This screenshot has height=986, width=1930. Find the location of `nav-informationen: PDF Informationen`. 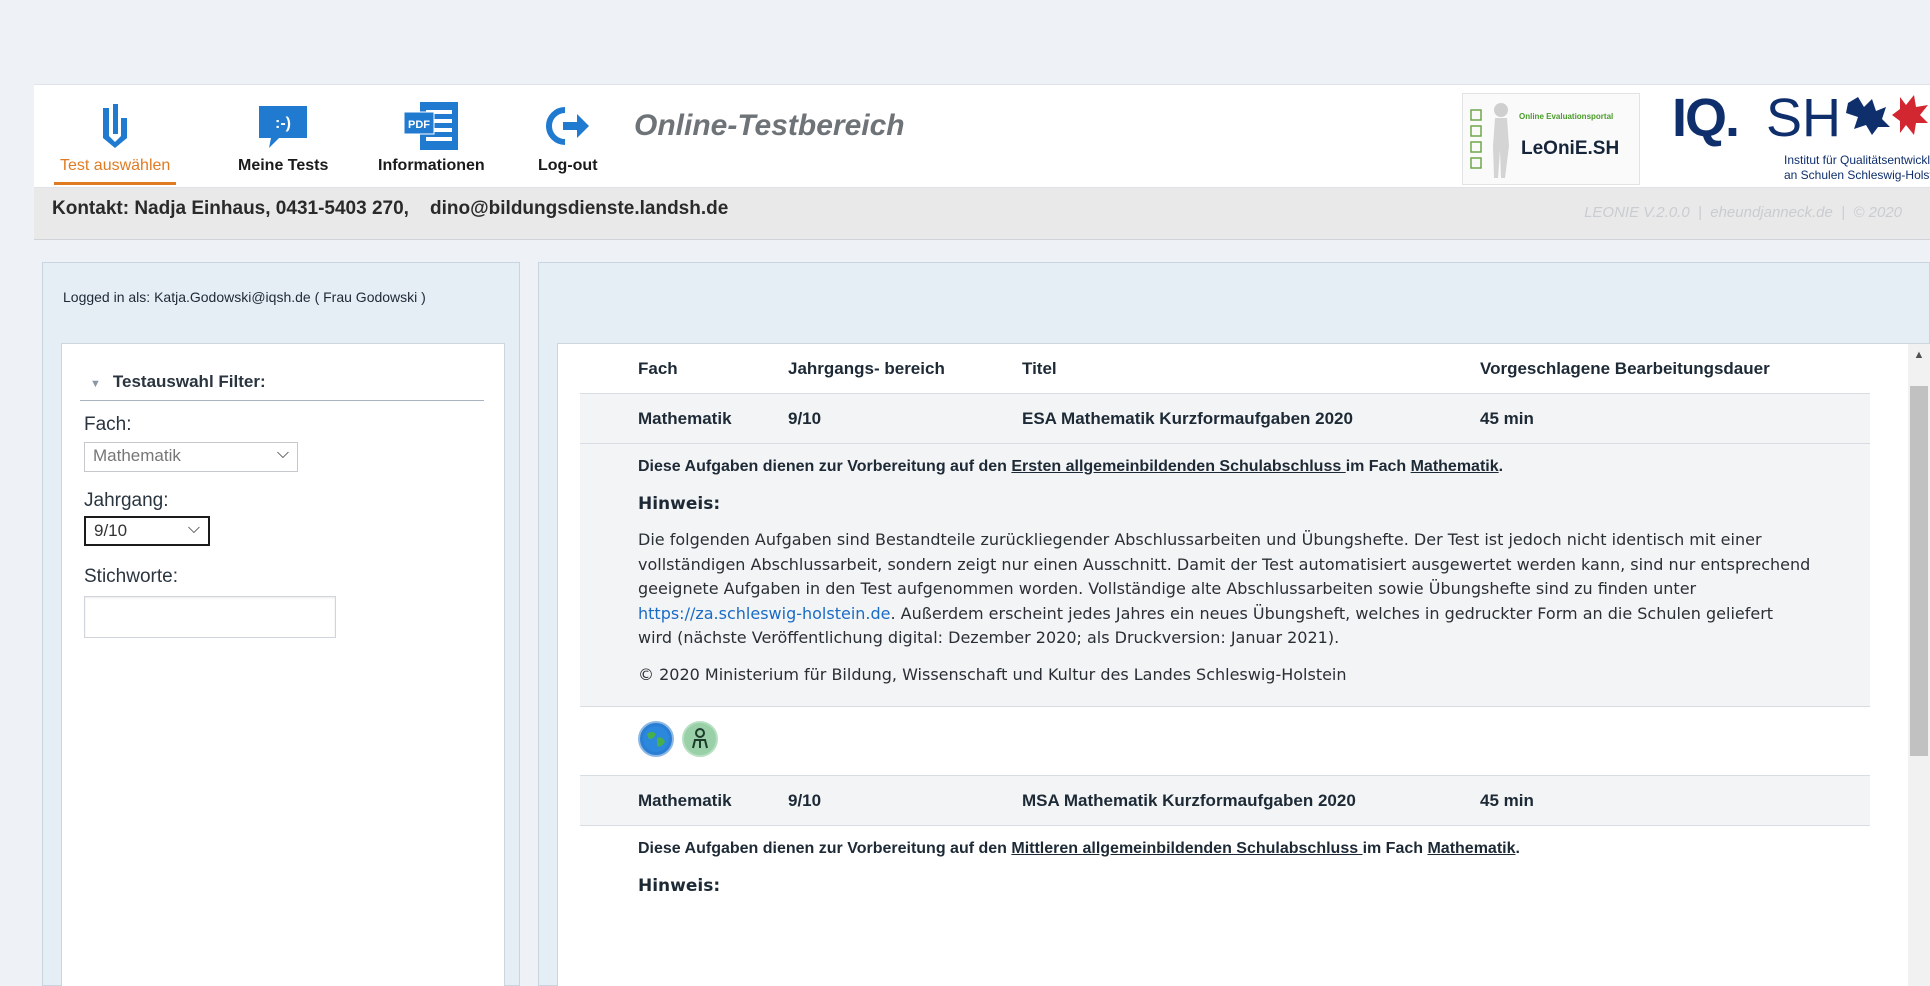

nav-informationen: PDF Informationen is located at coordinates (431, 137).